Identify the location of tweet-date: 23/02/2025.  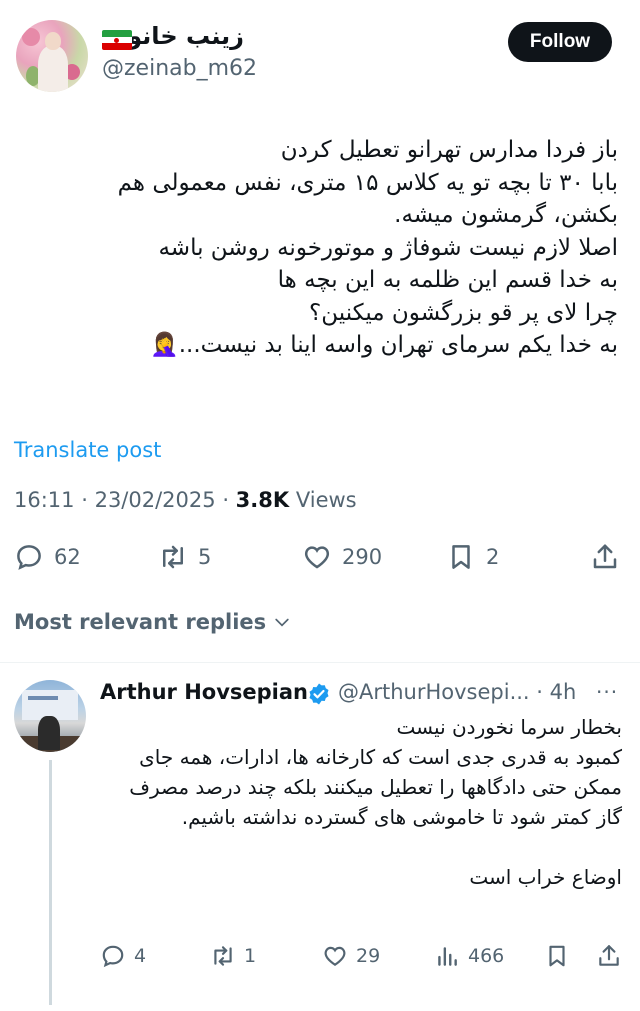
(155, 500).